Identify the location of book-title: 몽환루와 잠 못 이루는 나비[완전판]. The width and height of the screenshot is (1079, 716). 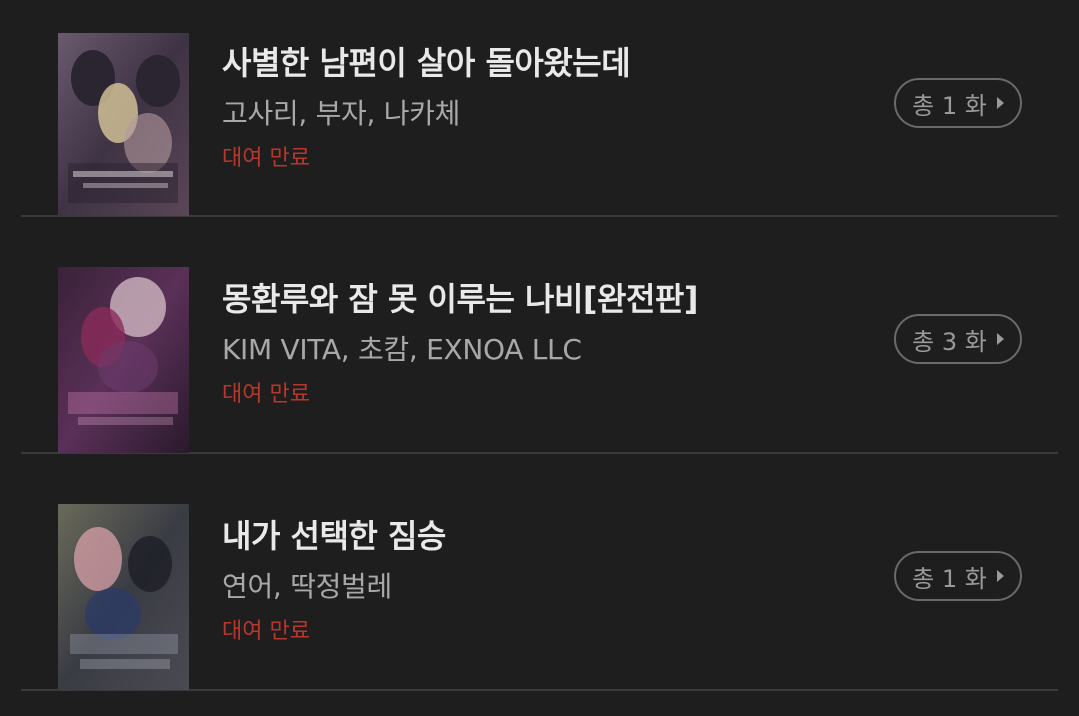
(460, 297).